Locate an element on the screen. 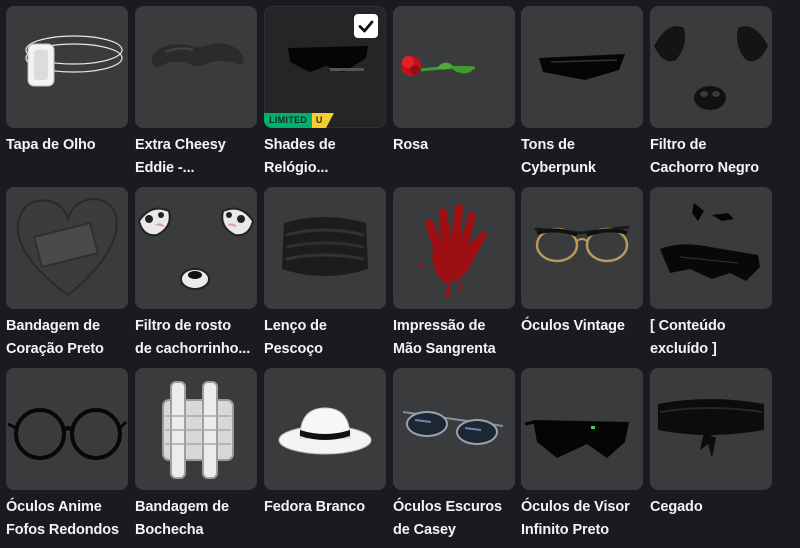  item-name: [ Conteúdo excluído ] is located at coordinates (688, 337).